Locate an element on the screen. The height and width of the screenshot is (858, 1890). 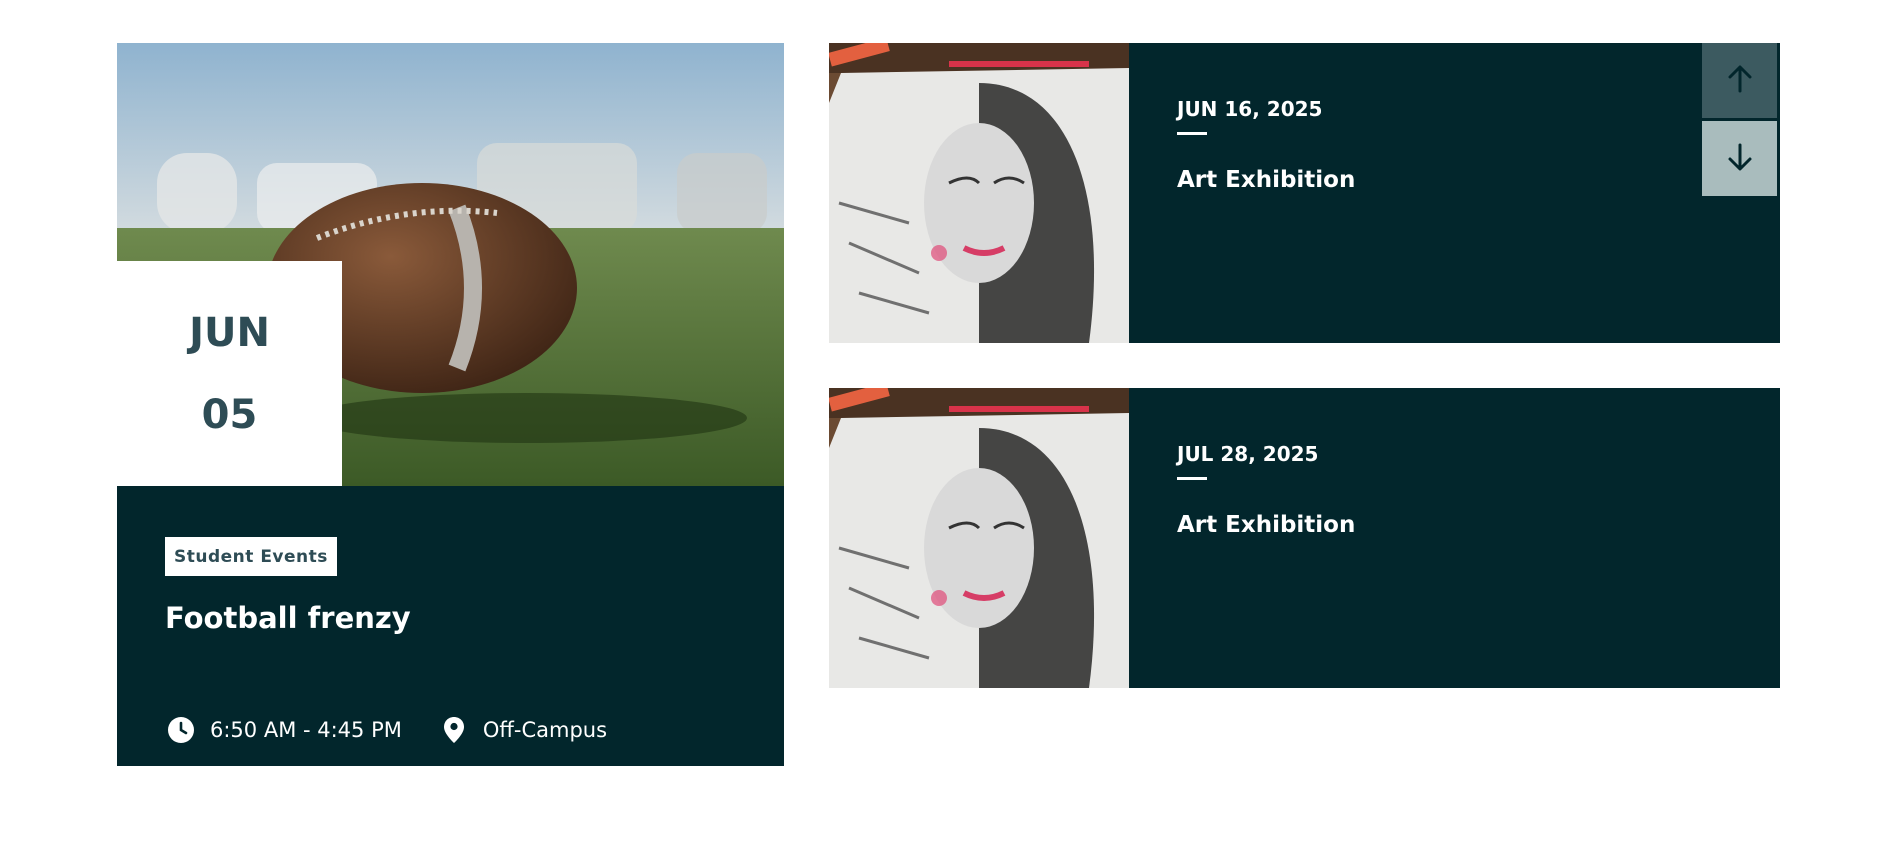
event-date: JUN 16, 2025 is located at coordinates (1250, 109).